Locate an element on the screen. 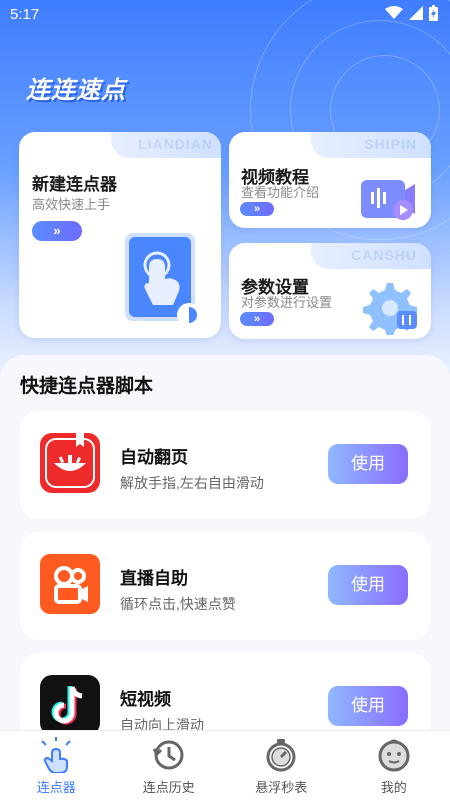  status-bar: 5:17 is located at coordinates (225, 16).